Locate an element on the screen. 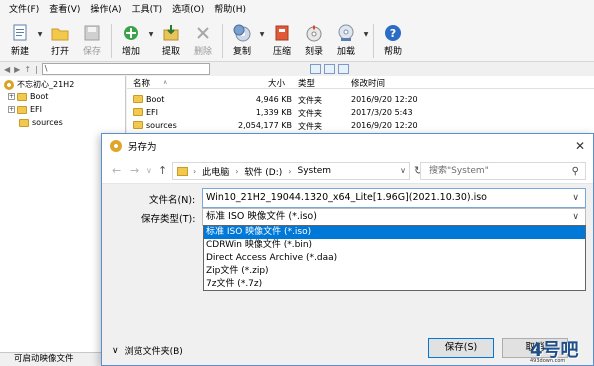  search-placeholder: 搜索"System" is located at coordinates (459, 171).